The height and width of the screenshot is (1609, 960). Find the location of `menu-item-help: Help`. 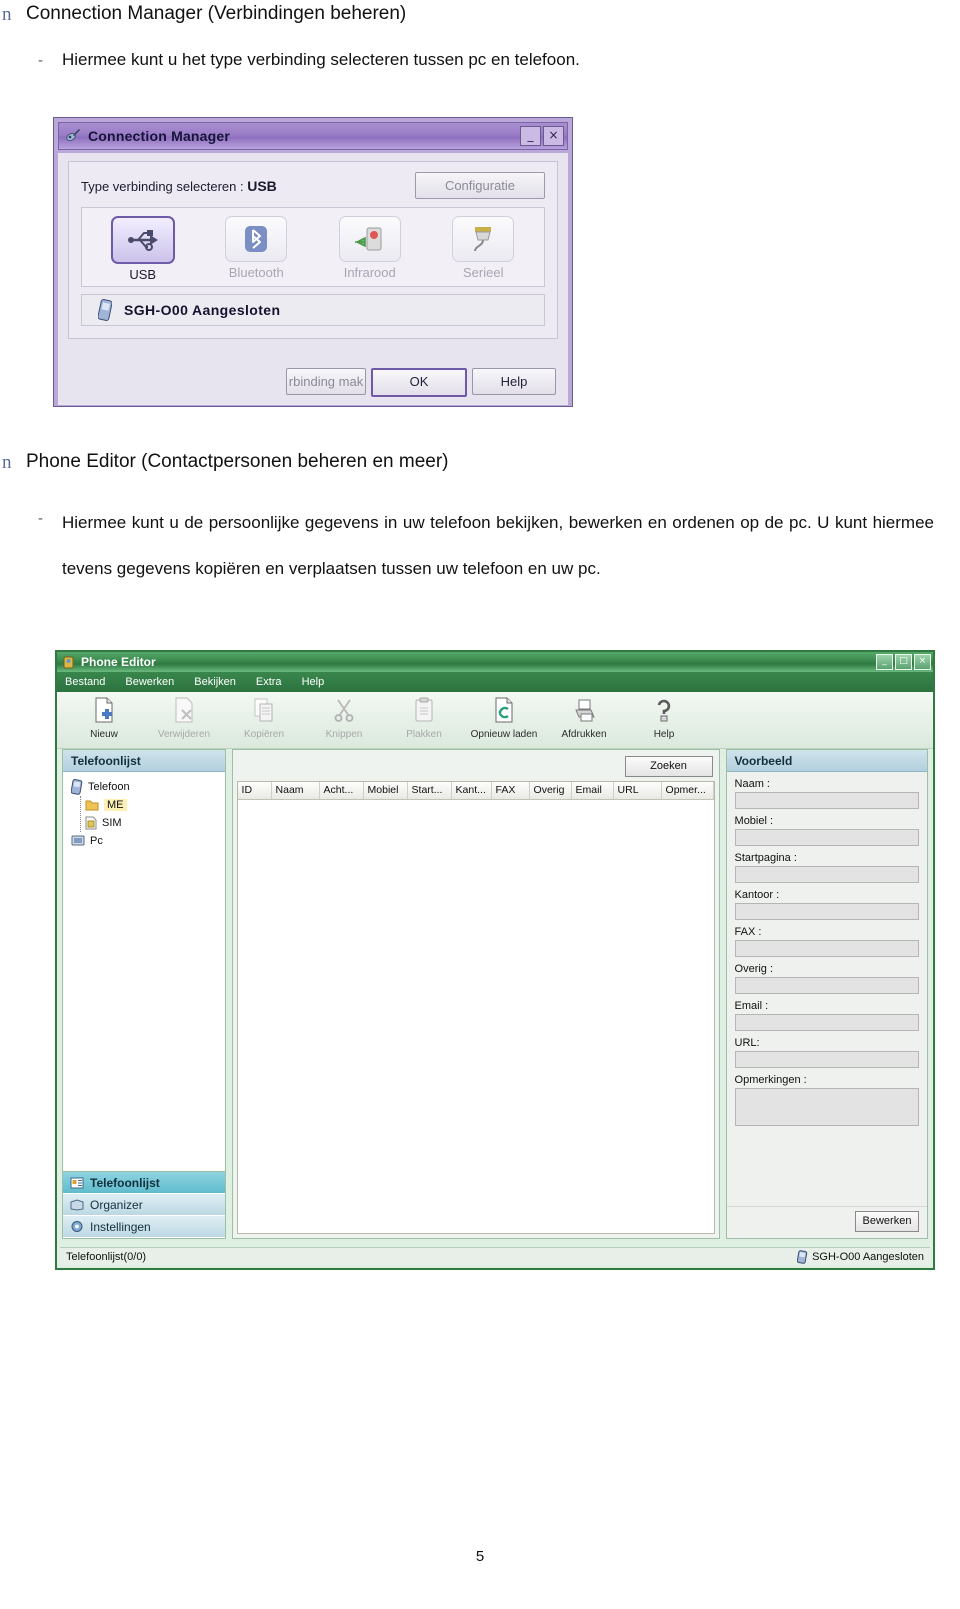

menu-item-help: Help is located at coordinates (313, 682).